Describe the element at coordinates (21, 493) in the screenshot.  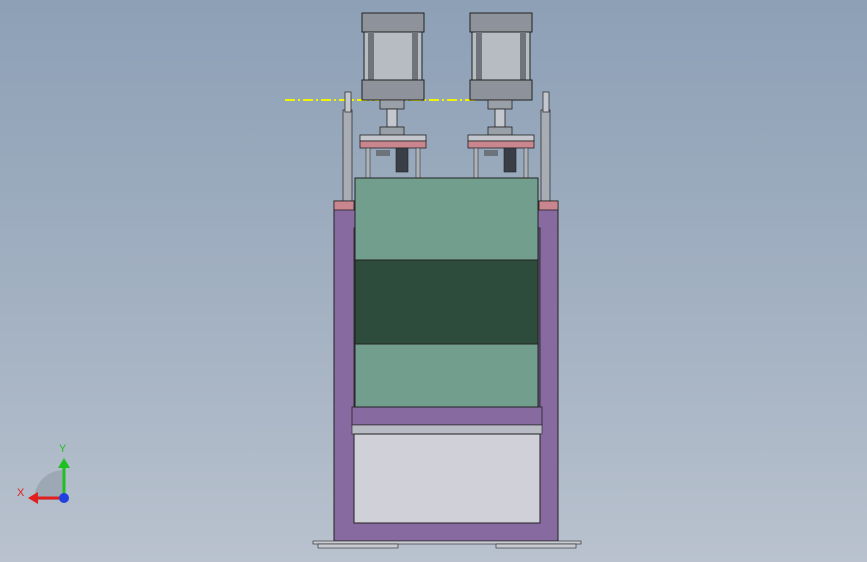
I see `triad-x-label: X` at that location.